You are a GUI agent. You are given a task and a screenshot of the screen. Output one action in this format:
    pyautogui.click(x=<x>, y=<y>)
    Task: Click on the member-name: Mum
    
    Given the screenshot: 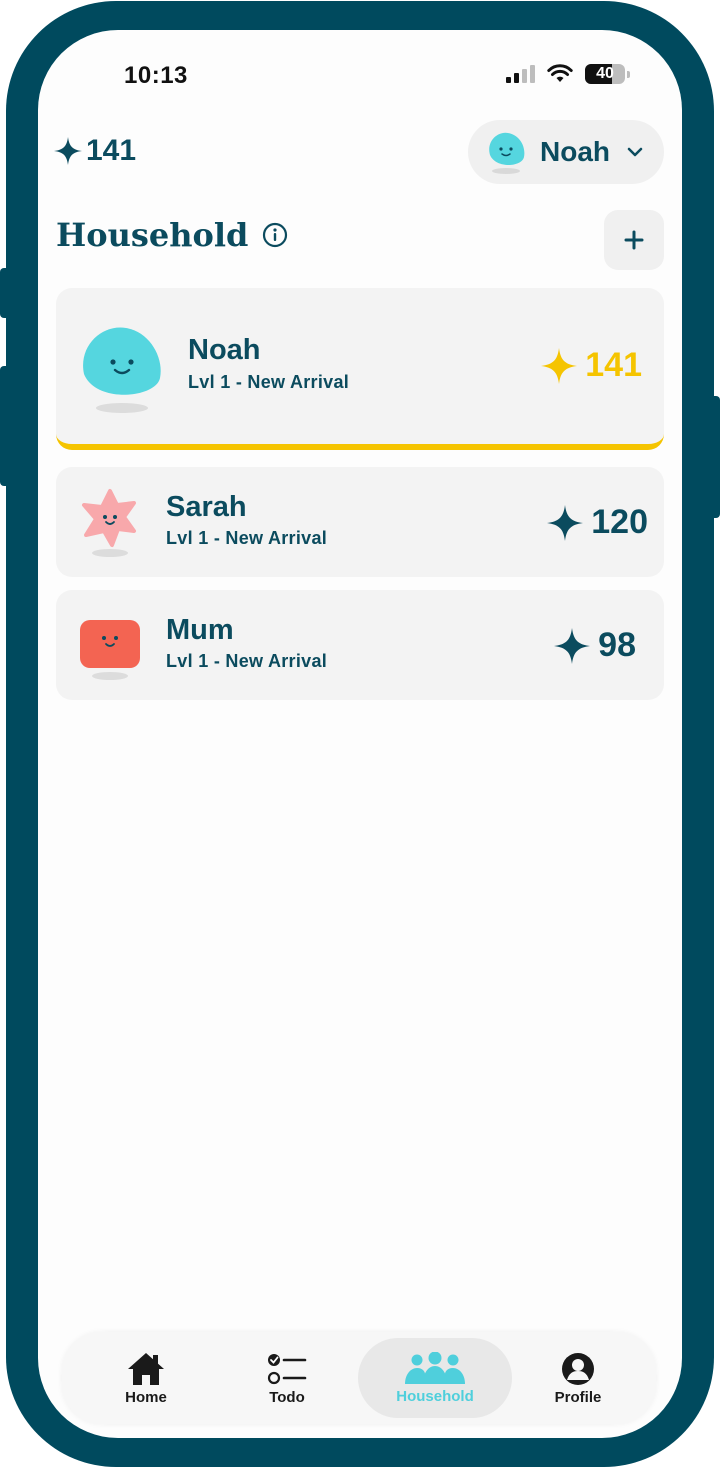 What is the action you would take?
    pyautogui.click(x=200, y=630)
    